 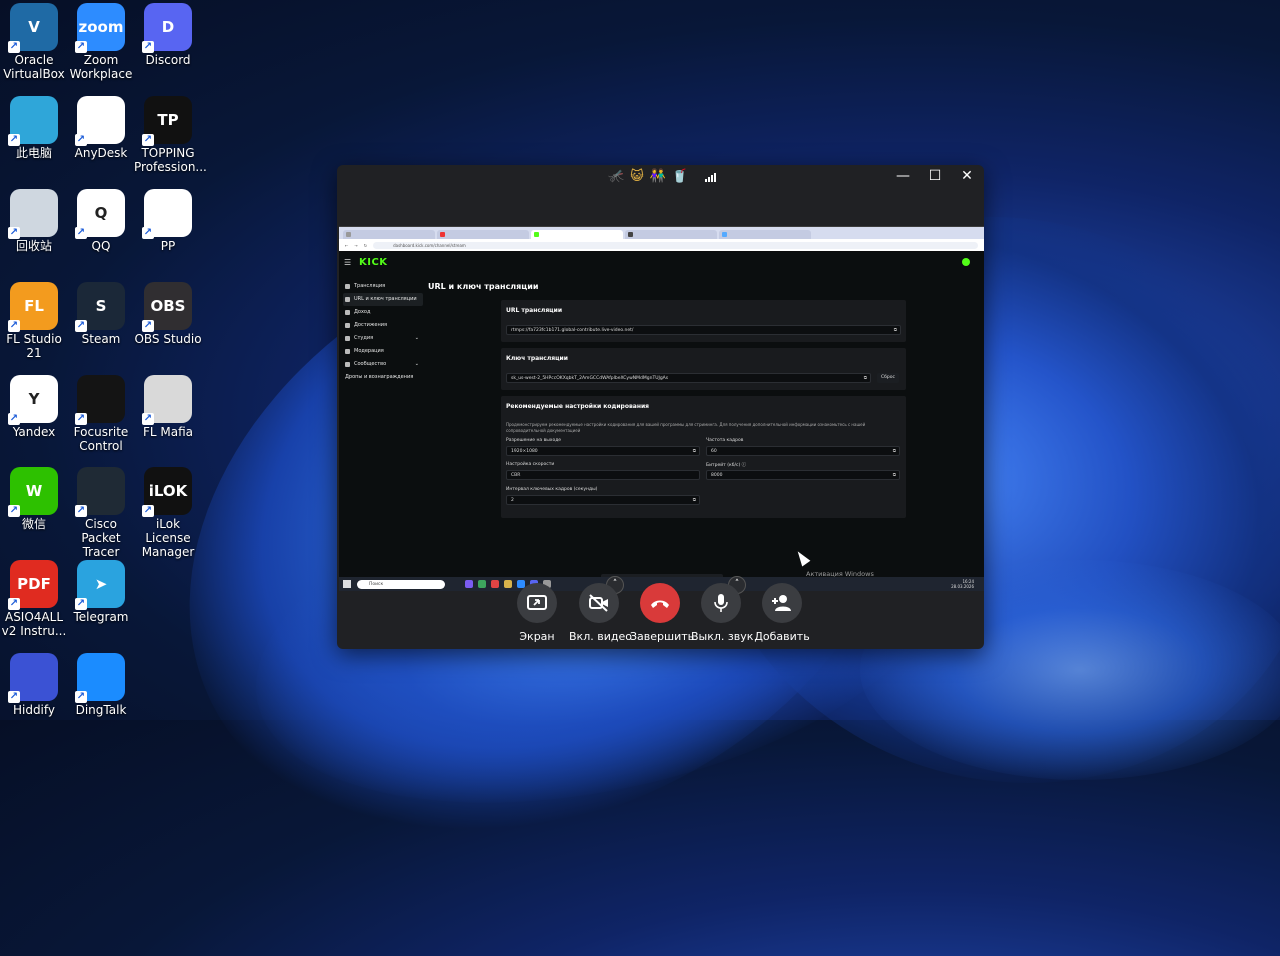 I want to click on mute-button: Выкл. звук, so click(x=722, y=613).